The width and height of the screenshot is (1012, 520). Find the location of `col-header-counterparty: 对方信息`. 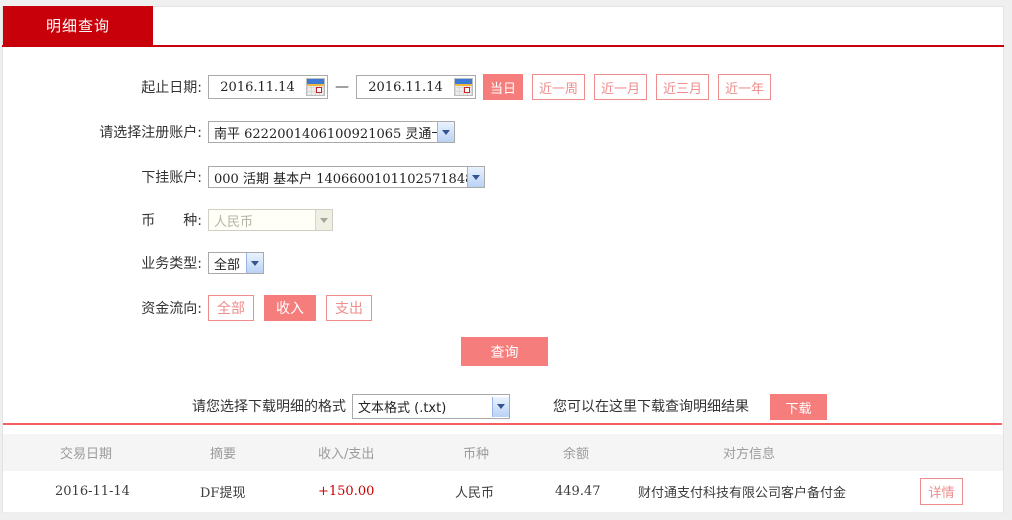

col-header-counterparty: 对方信息 is located at coordinates (749, 454).